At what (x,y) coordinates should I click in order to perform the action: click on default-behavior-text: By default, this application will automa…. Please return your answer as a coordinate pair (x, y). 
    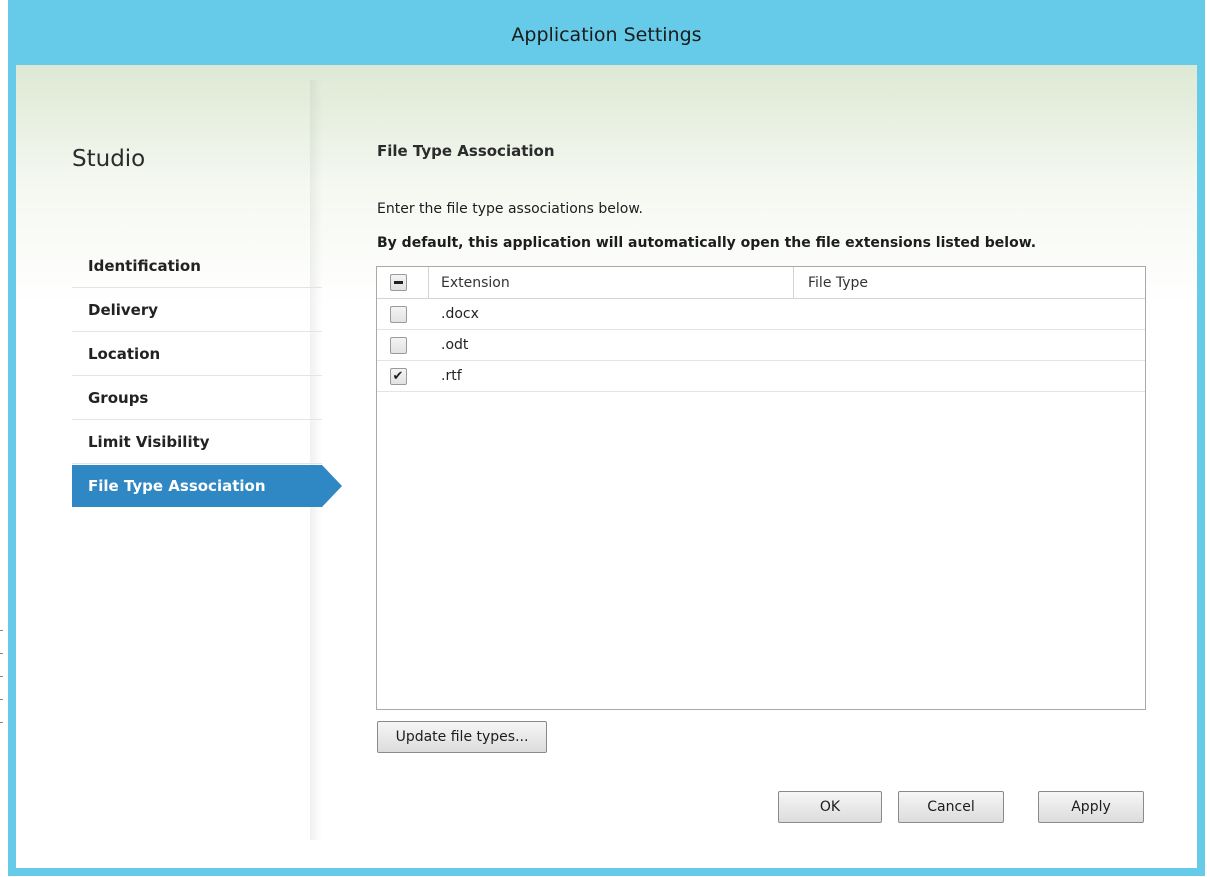
    Looking at the image, I should click on (707, 243).